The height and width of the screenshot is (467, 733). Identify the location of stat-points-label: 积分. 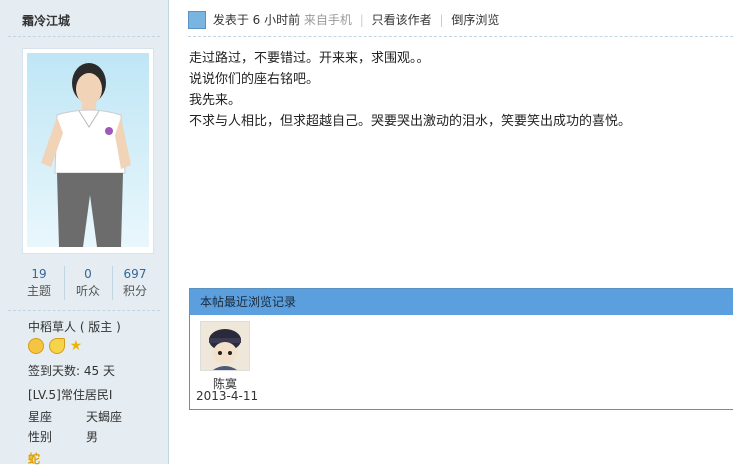
(134, 291).